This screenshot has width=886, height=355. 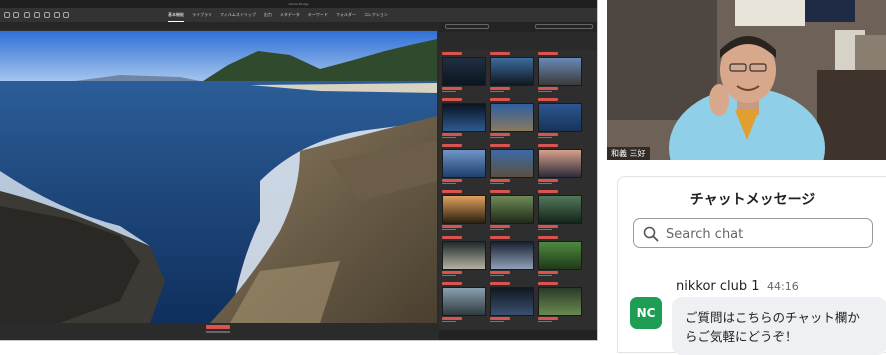 I want to click on back-icon, so click(x=7, y=15).